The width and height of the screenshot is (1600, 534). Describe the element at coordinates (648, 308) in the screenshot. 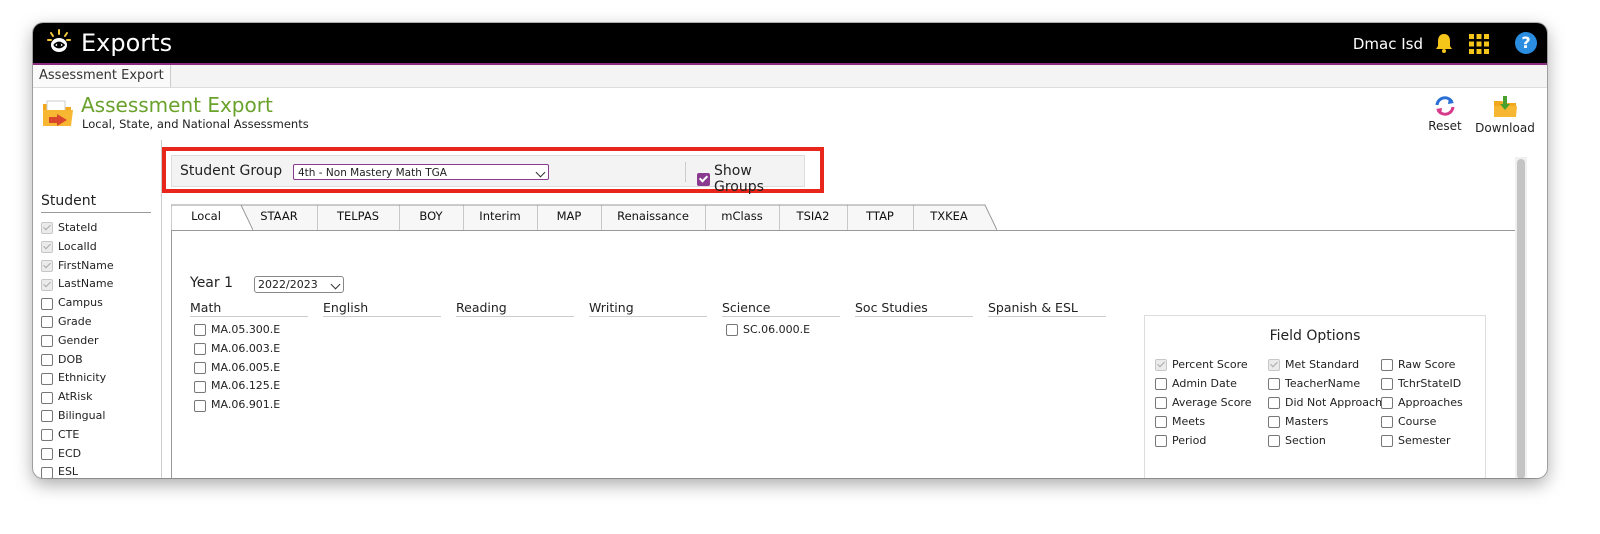

I see `subject-header-writing: Writing` at that location.